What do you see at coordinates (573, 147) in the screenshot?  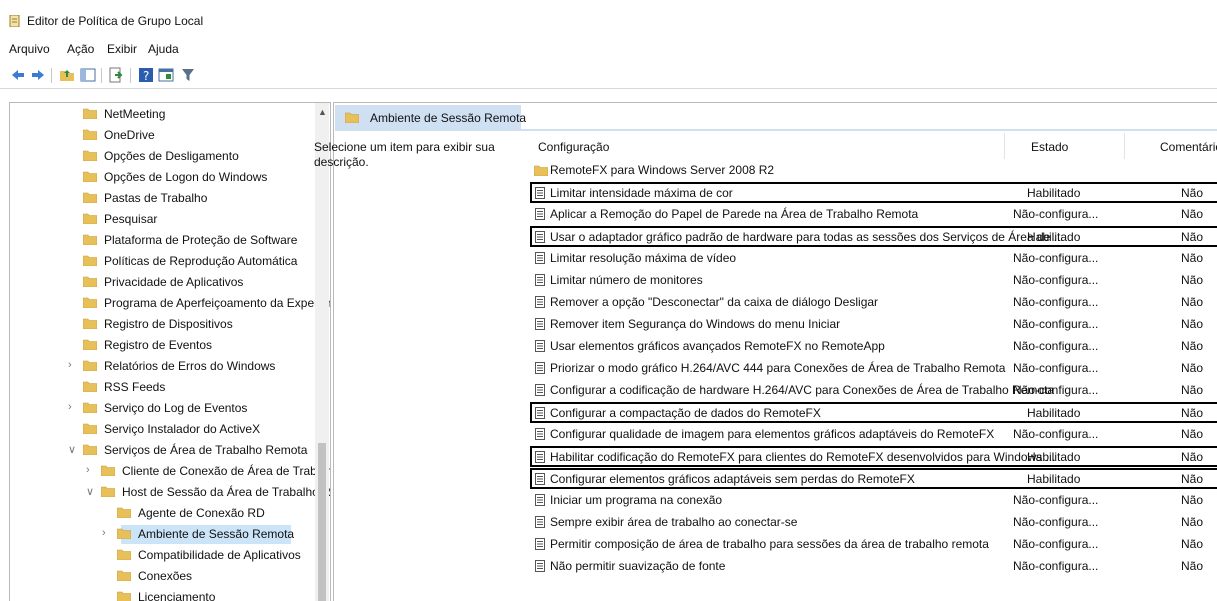 I see `column-header-config: Configuração` at bounding box center [573, 147].